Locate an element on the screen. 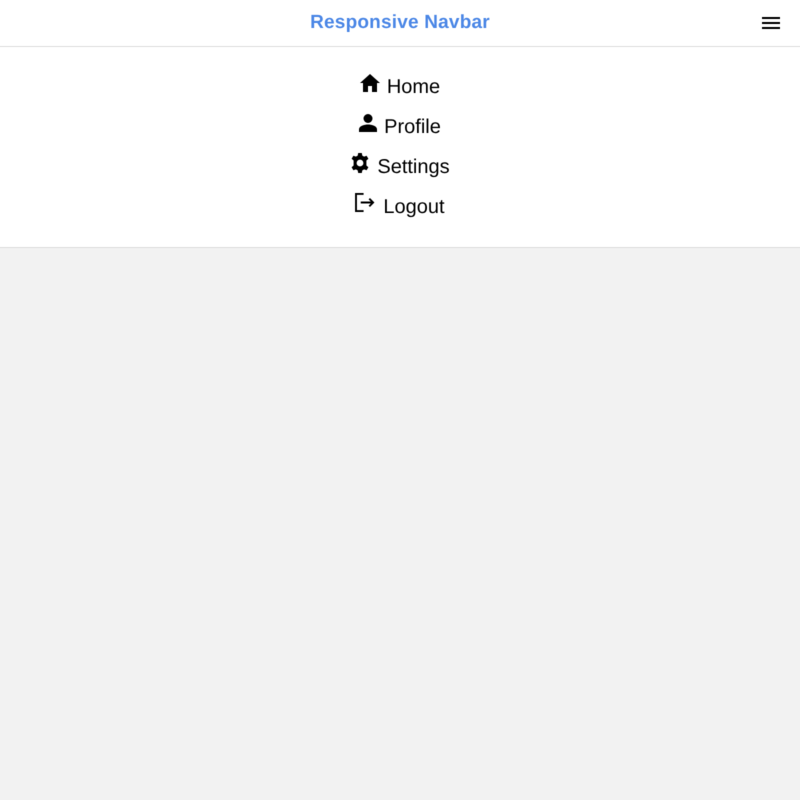  menu-link: Logout is located at coordinates (400, 207).